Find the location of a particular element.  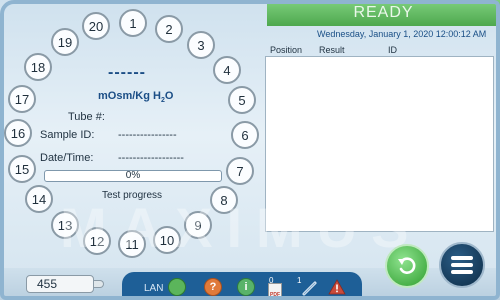

hamburger-menu-icon is located at coordinates (462, 265).